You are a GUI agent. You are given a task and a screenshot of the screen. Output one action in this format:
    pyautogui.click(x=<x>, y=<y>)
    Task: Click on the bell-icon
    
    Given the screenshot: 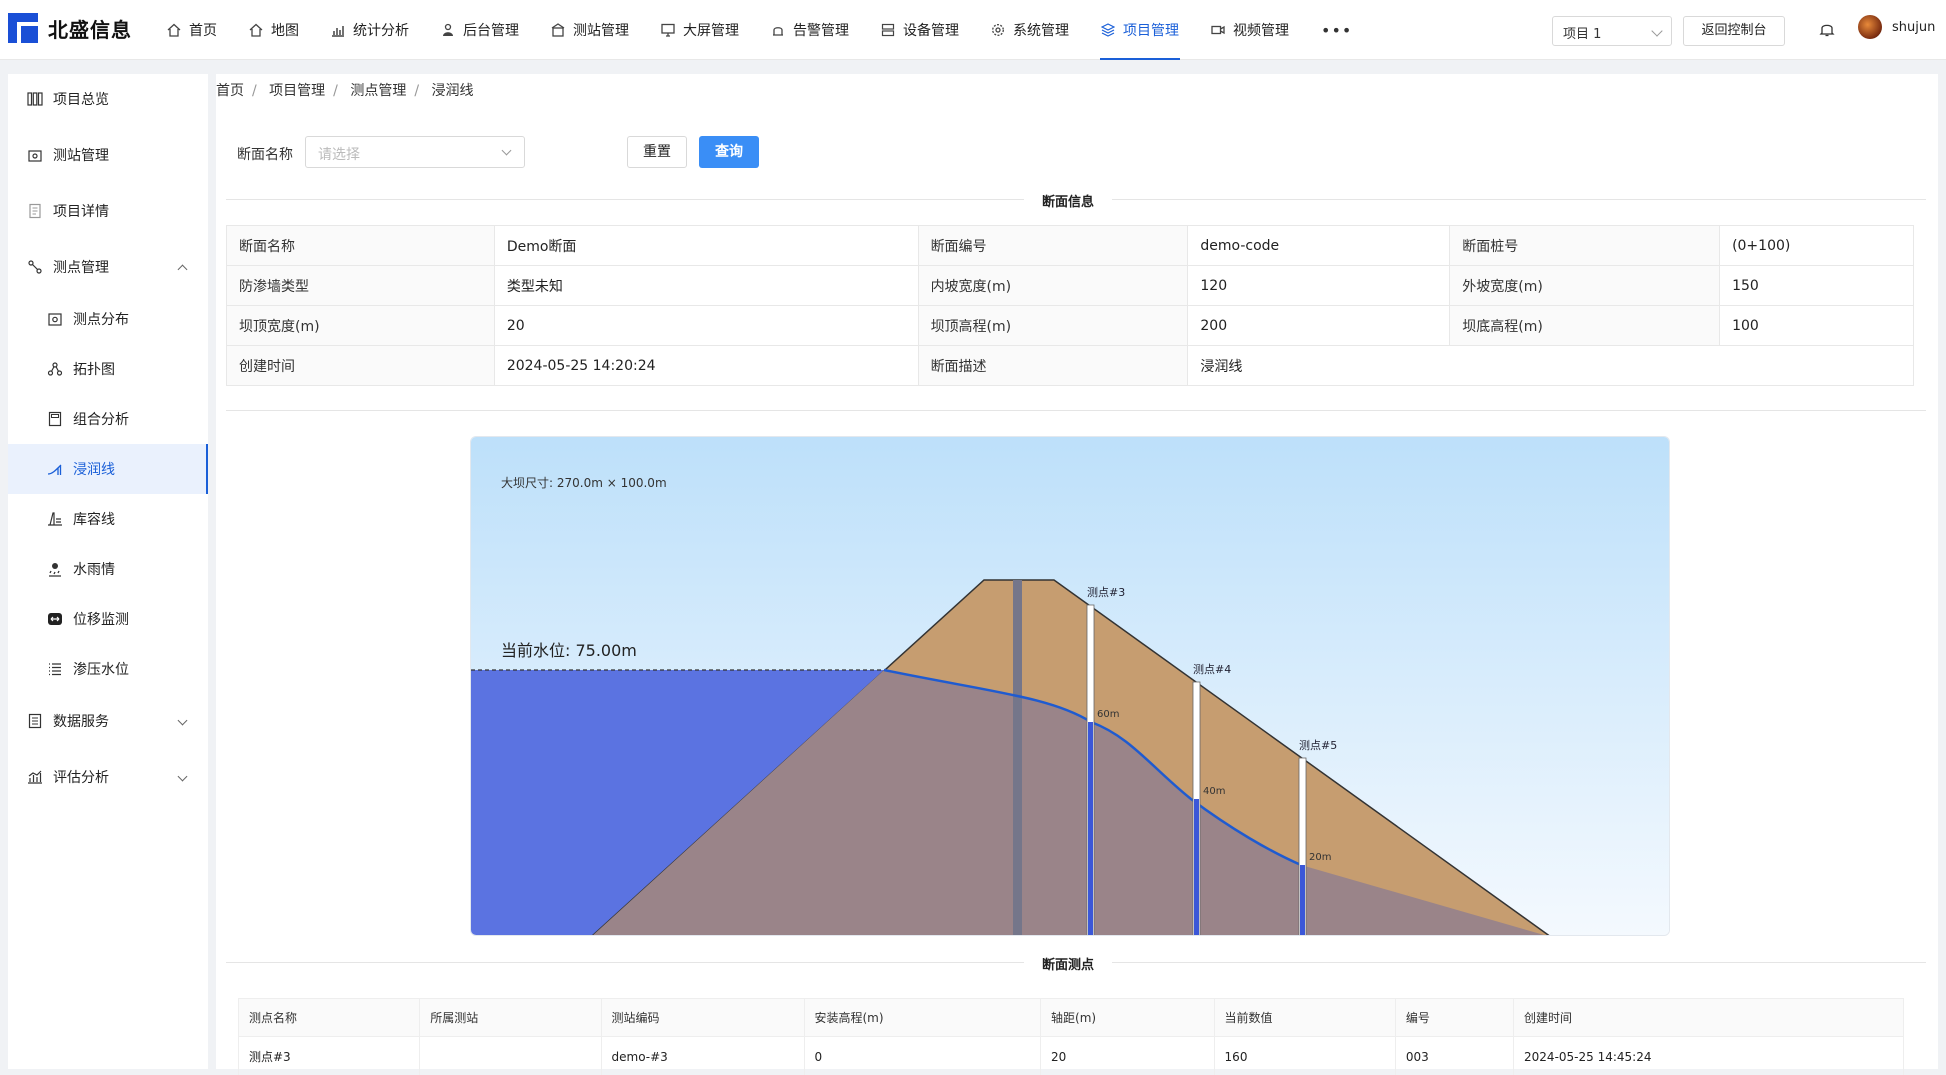 What is the action you would take?
    pyautogui.click(x=1827, y=29)
    